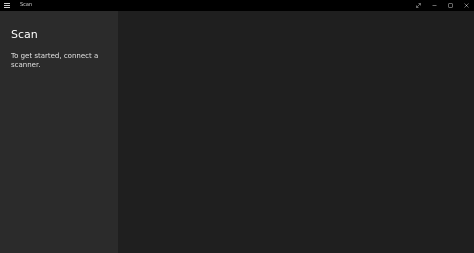  I want to click on minimize-button, so click(435, 5).